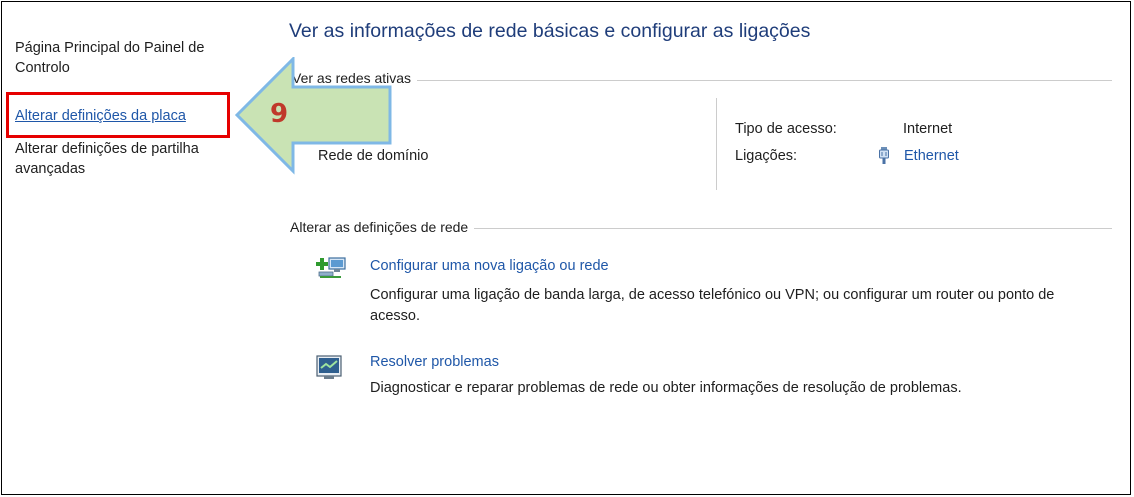  I want to click on pointing-arrow-icon, so click(313, 116).